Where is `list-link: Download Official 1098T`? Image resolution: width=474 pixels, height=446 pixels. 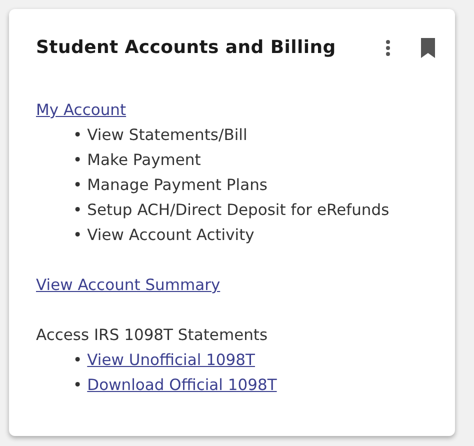 list-link: Download Official 1098T is located at coordinates (182, 385).